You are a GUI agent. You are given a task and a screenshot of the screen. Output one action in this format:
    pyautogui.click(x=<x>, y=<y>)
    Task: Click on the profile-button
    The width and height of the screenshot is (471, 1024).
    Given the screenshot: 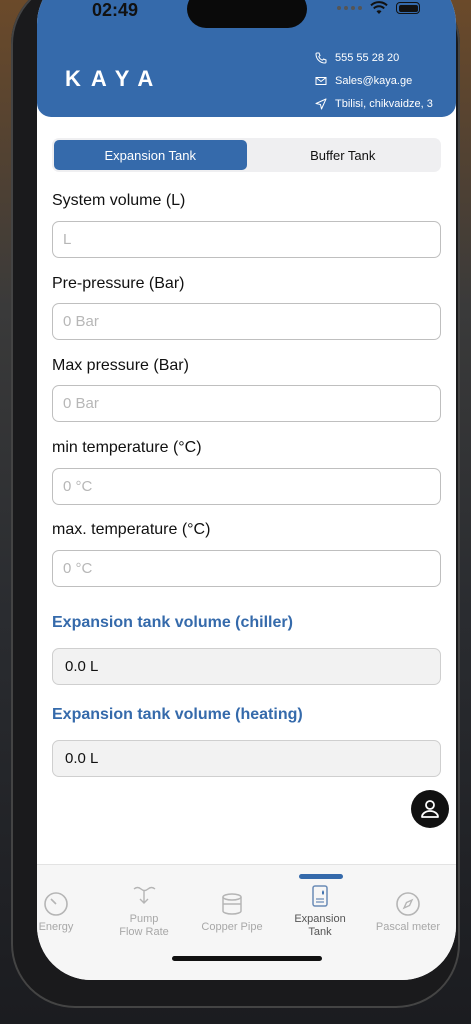 What is the action you would take?
    pyautogui.click(x=430, y=809)
    